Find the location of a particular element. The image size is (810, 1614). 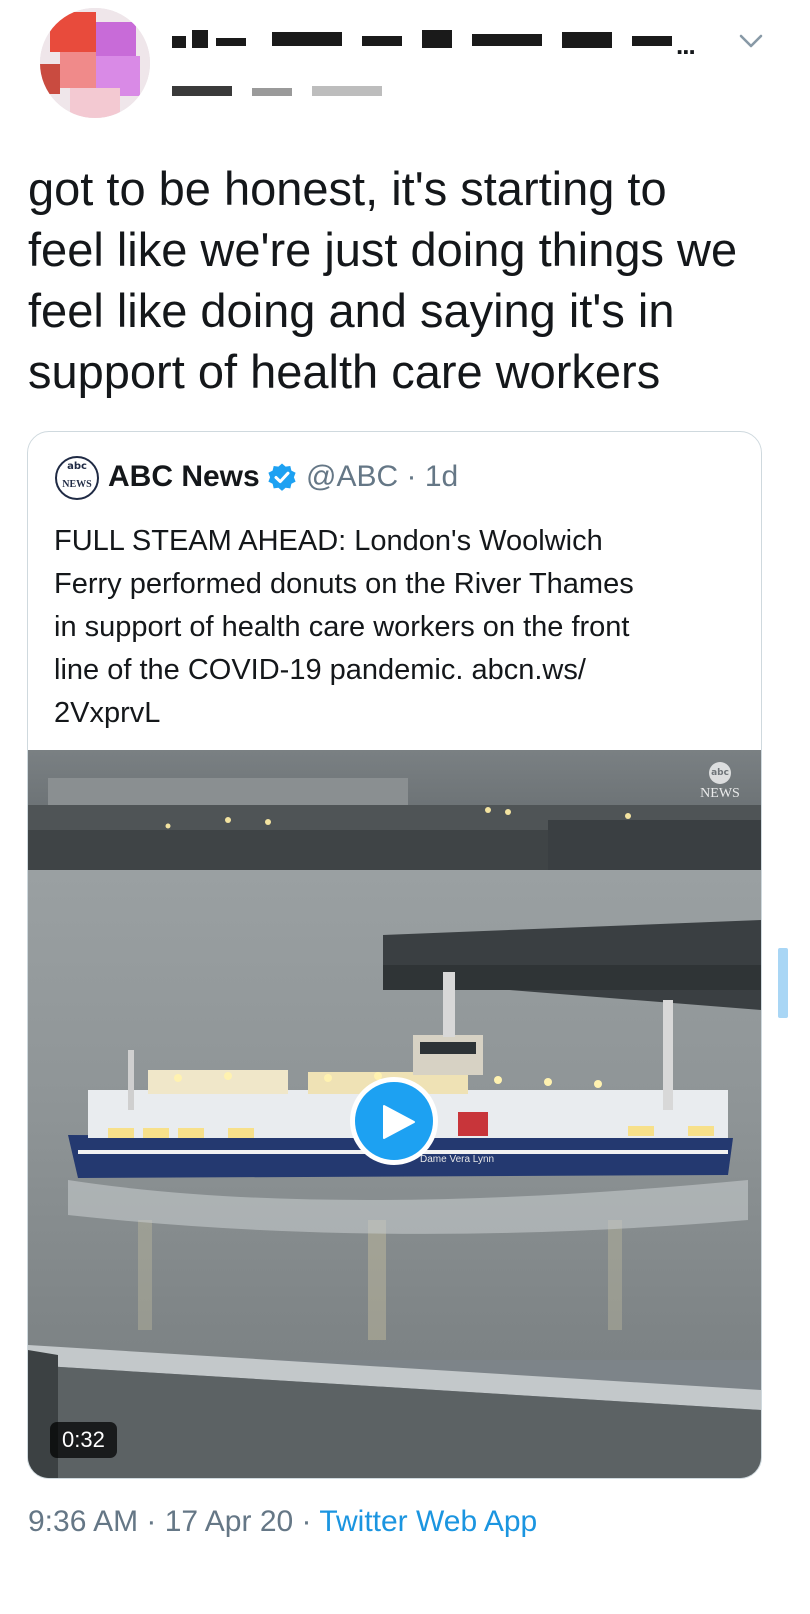

video-duration-badge: 0:32 is located at coordinates (83, 1440).